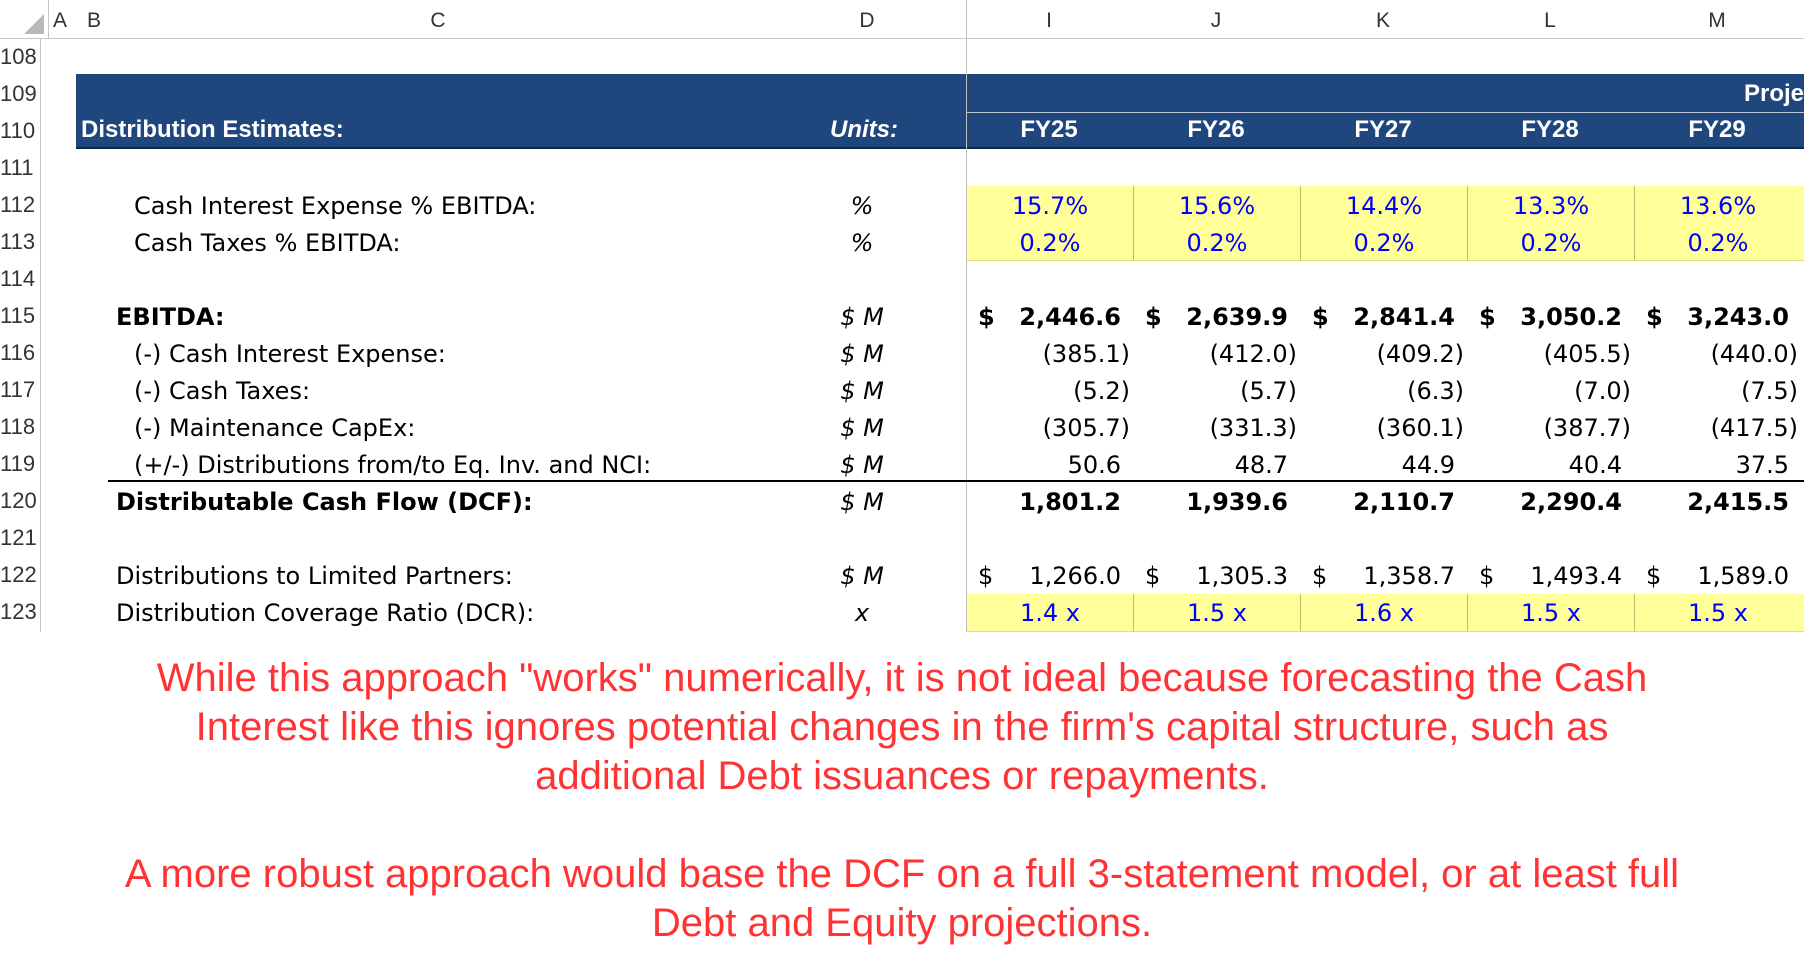 This screenshot has width=1804, height=969. I want to click on section-title: Distribution Estimates:, so click(212, 129).